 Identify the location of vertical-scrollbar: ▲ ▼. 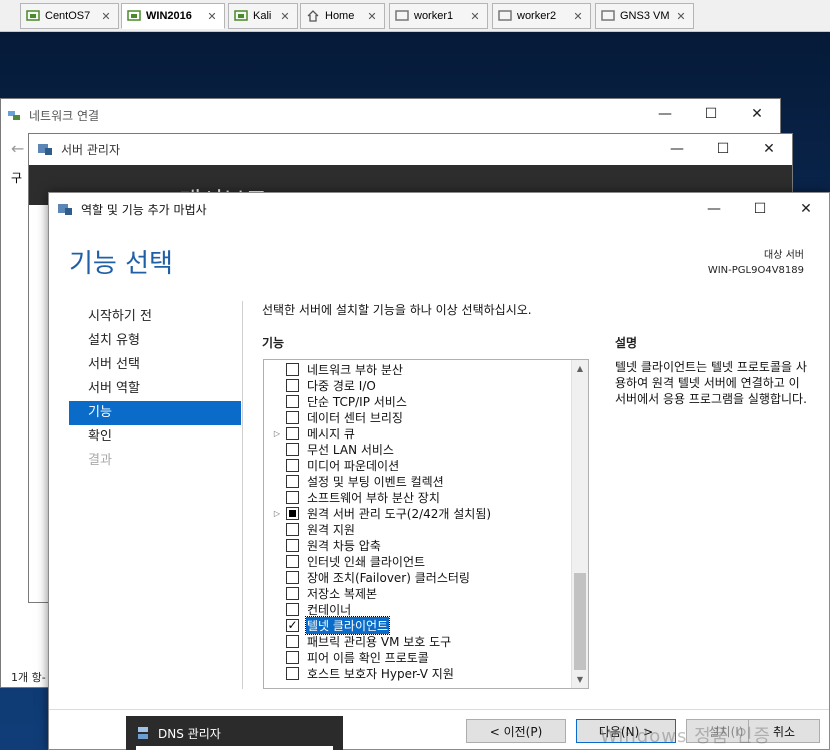
(579, 524).